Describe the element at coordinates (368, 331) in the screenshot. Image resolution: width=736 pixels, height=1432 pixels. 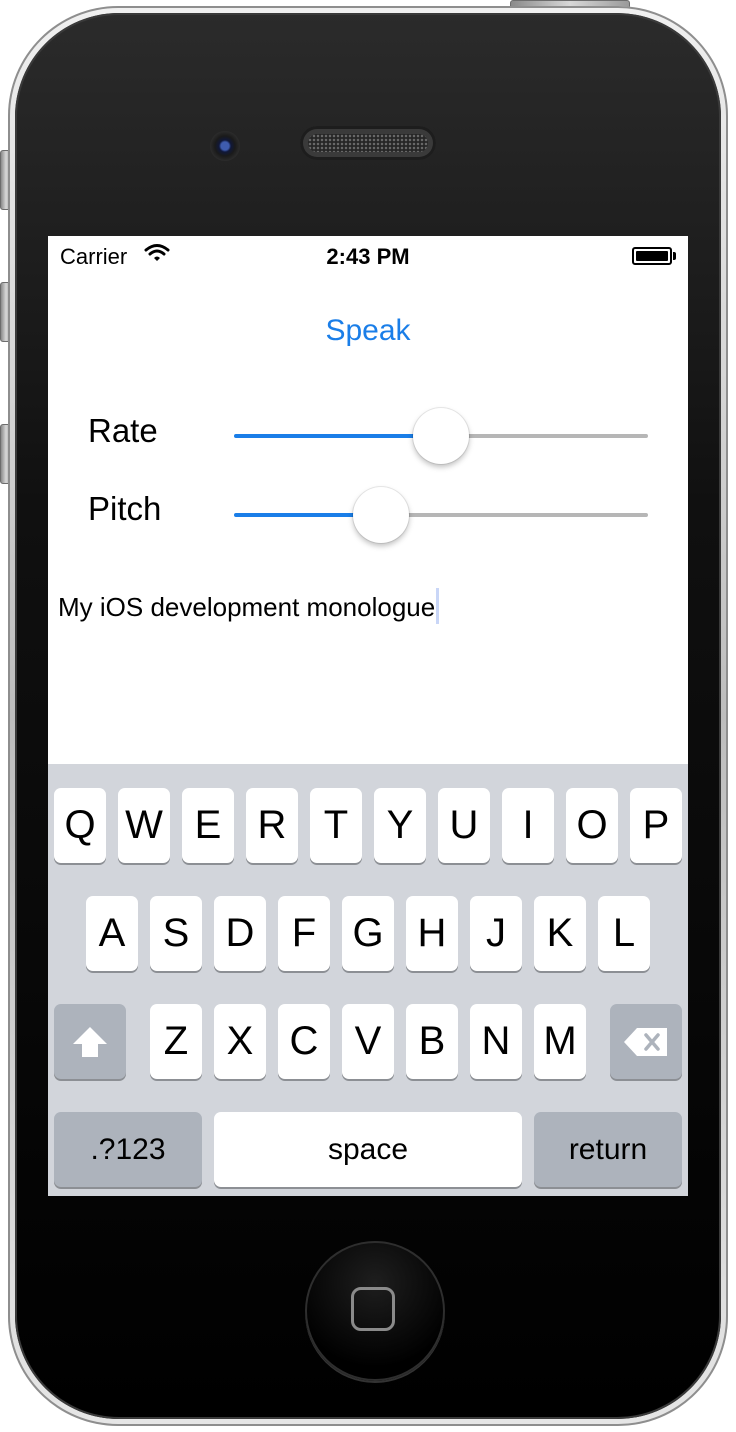
I see `speak-button: Speak` at that location.